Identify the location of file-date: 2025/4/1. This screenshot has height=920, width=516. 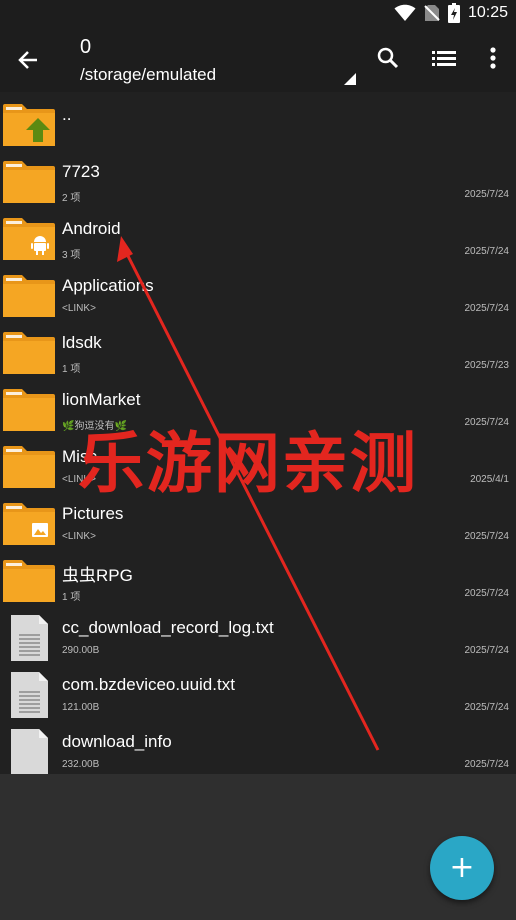
(489, 479).